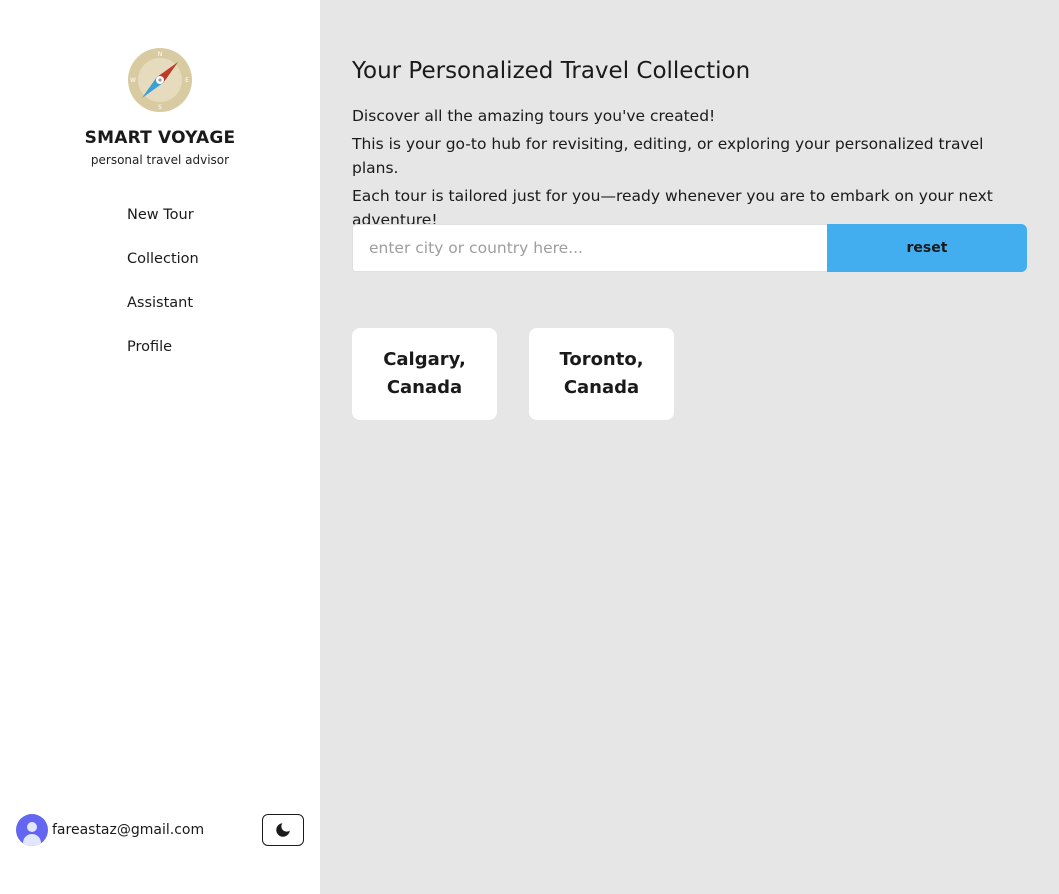 The image size is (1059, 894). What do you see at coordinates (927, 248) in the screenshot?
I see `reset-button: reset` at bounding box center [927, 248].